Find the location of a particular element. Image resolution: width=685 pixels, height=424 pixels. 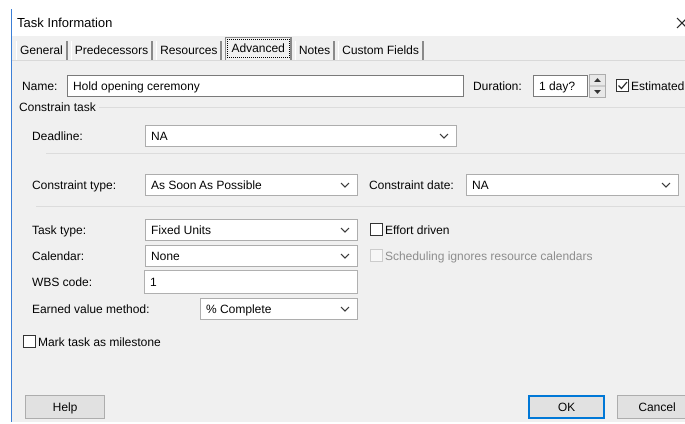

input-field: 1 is located at coordinates (251, 282).